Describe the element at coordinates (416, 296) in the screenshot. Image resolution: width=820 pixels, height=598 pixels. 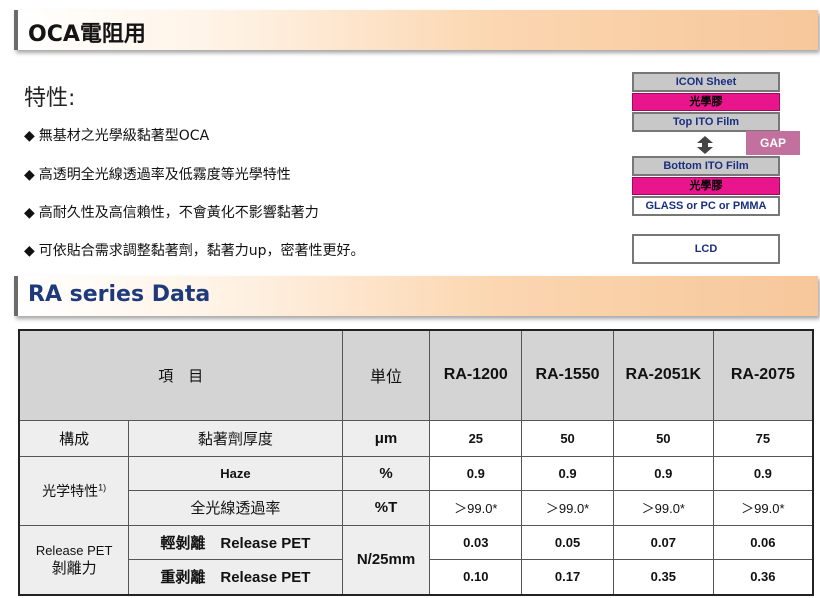
I see `section-banner-ra-series: RA series Data` at that location.